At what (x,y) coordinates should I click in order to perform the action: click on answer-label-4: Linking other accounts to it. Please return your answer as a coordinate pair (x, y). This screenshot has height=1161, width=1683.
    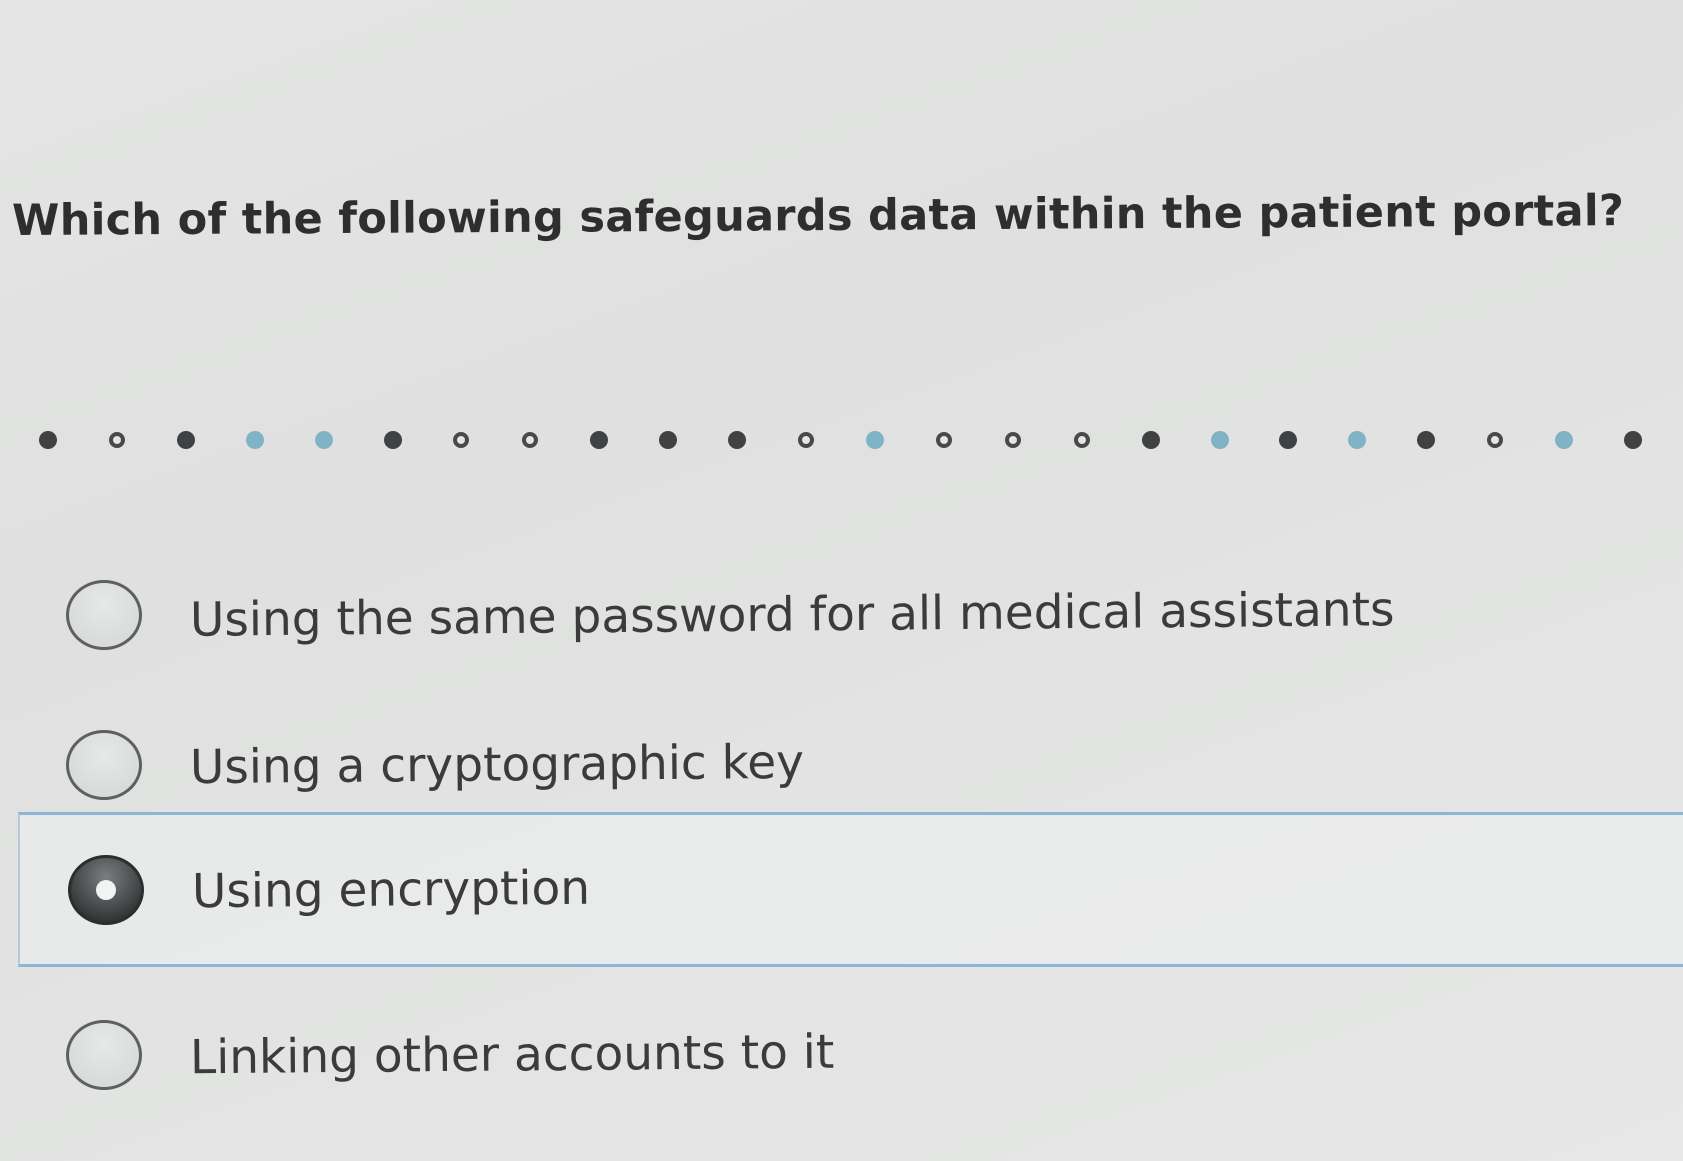
    Looking at the image, I should click on (512, 1055).